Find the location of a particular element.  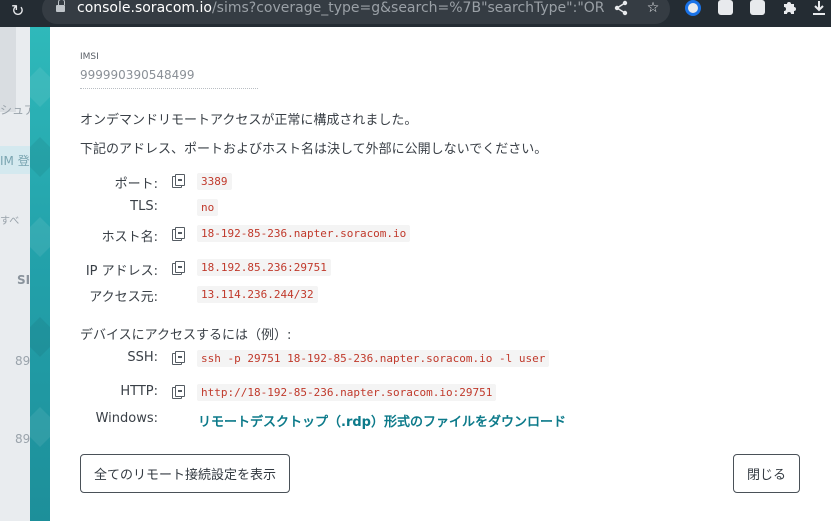

extensions-puzzle-icon is located at coordinates (789, 9).